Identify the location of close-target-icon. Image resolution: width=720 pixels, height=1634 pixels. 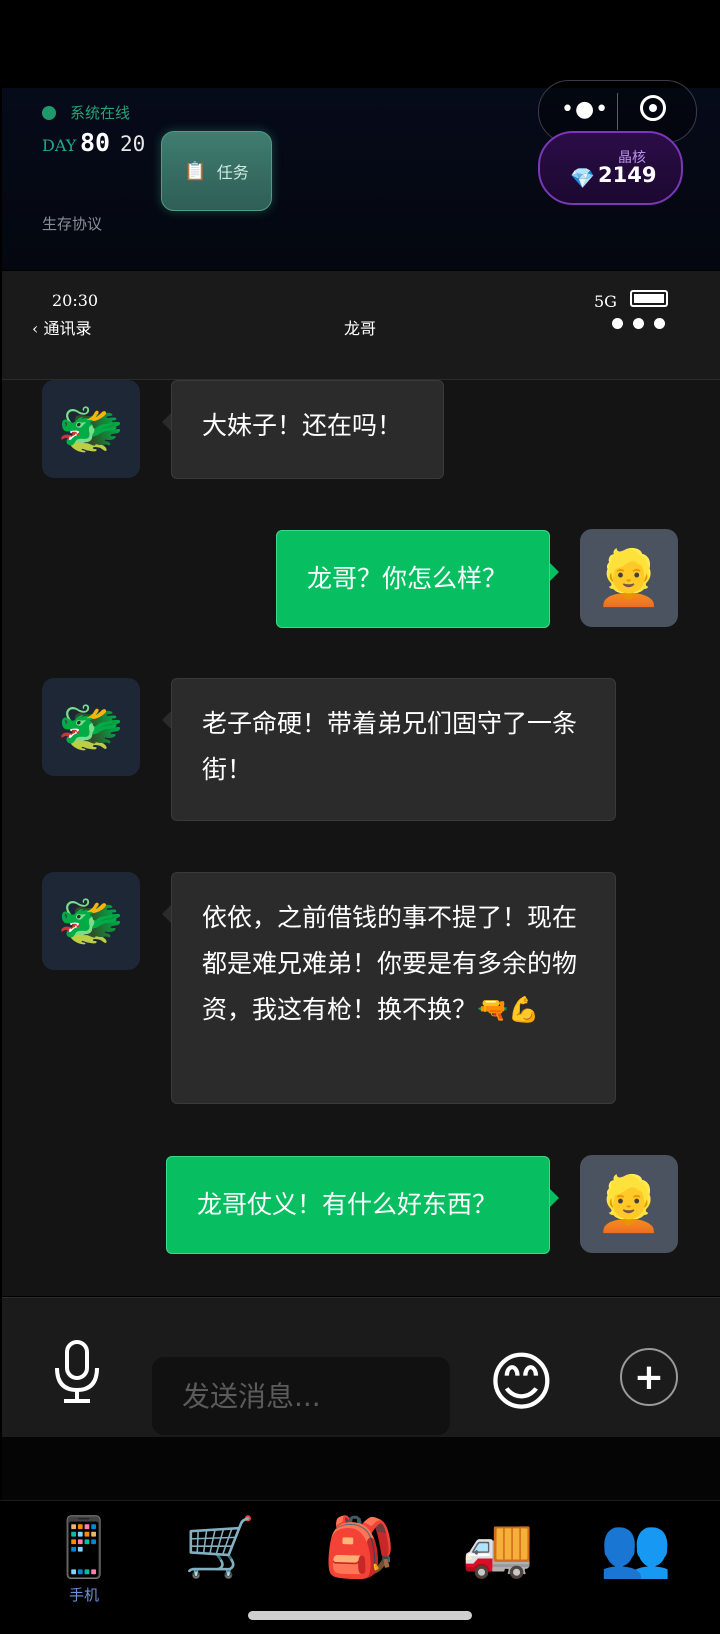
(653, 108).